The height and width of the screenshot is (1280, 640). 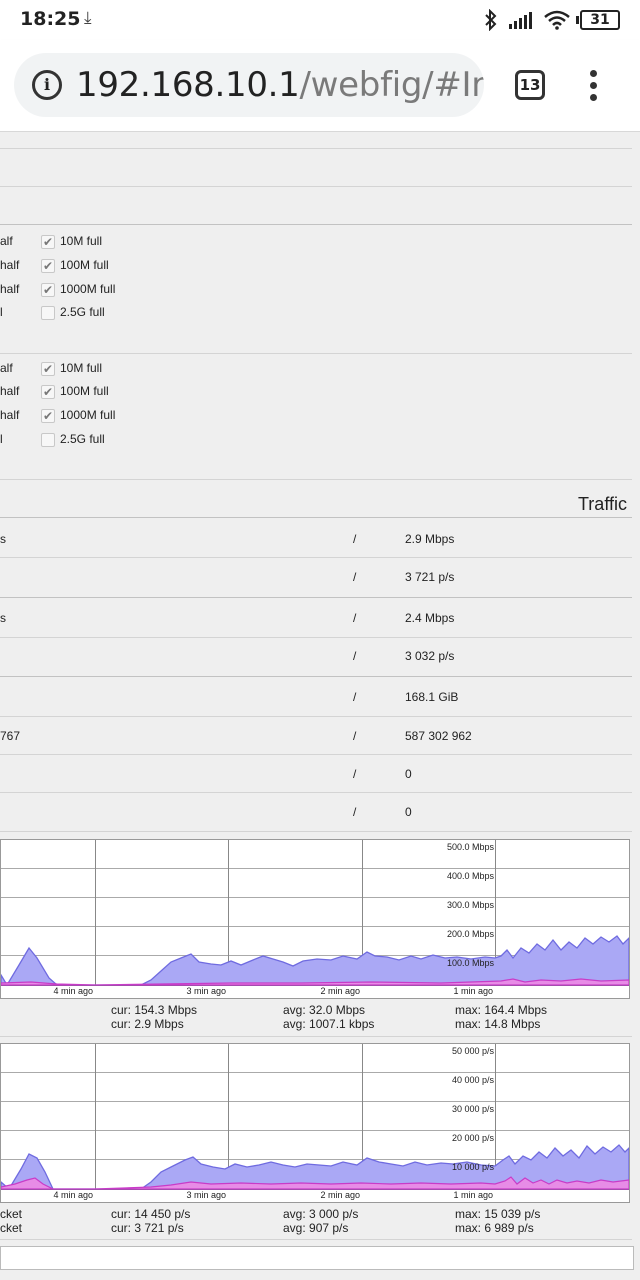 What do you see at coordinates (329, 1024) in the screenshot?
I see `bits-avg-tx: avg: 1007.1 kbps` at bounding box center [329, 1024].